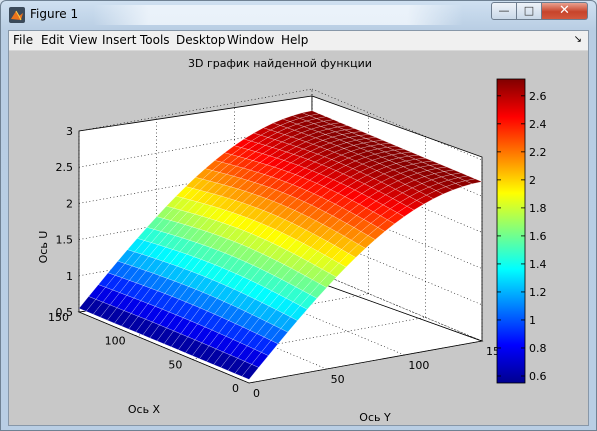 The width and height of the screenshot is (597, 431). What do you see at coordinates (278, 15) in the screenshot?
I see `title-bar-blur` at bounding box center [278, 15].